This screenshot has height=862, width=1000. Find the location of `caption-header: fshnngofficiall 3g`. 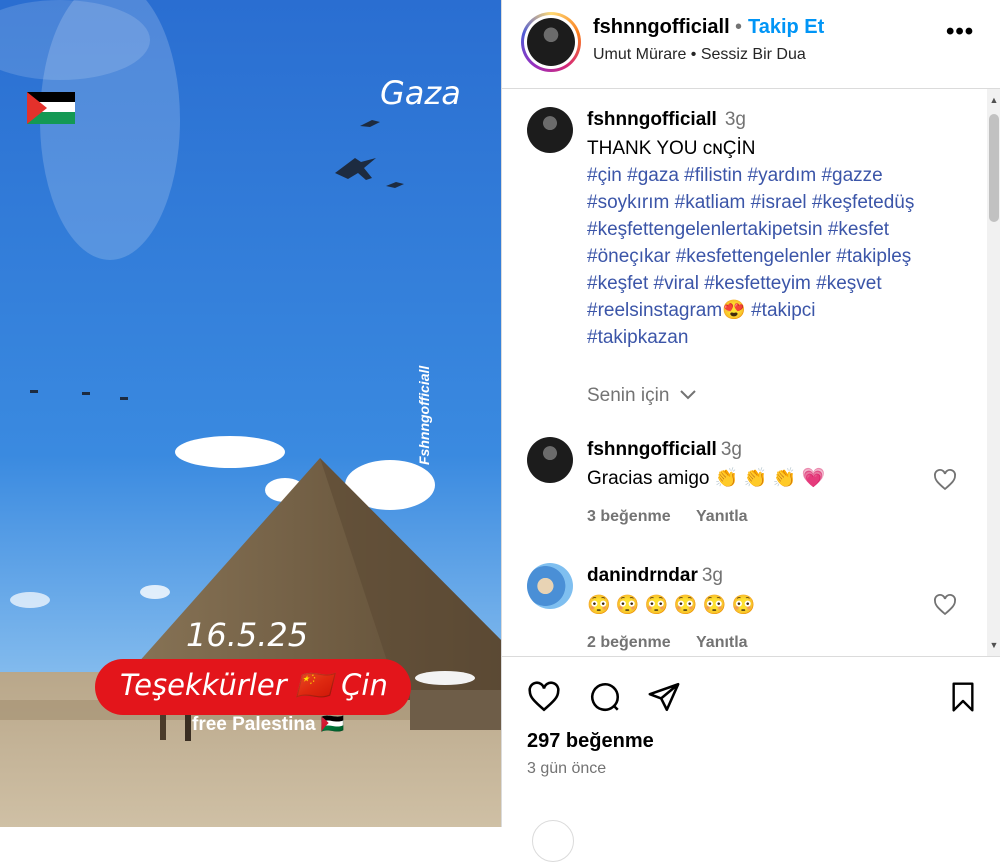

caption-header: fshnngofficiall 3g is located at coordinates (666, 120).